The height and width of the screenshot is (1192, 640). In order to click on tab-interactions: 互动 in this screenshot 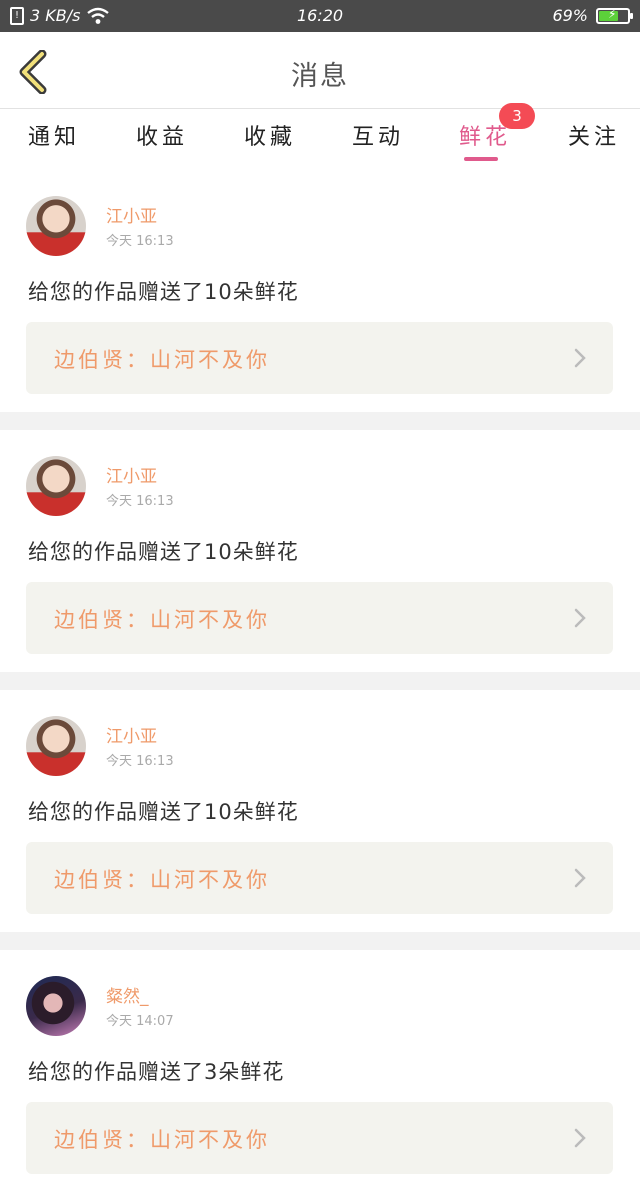, I will do `click(378, 135)`.